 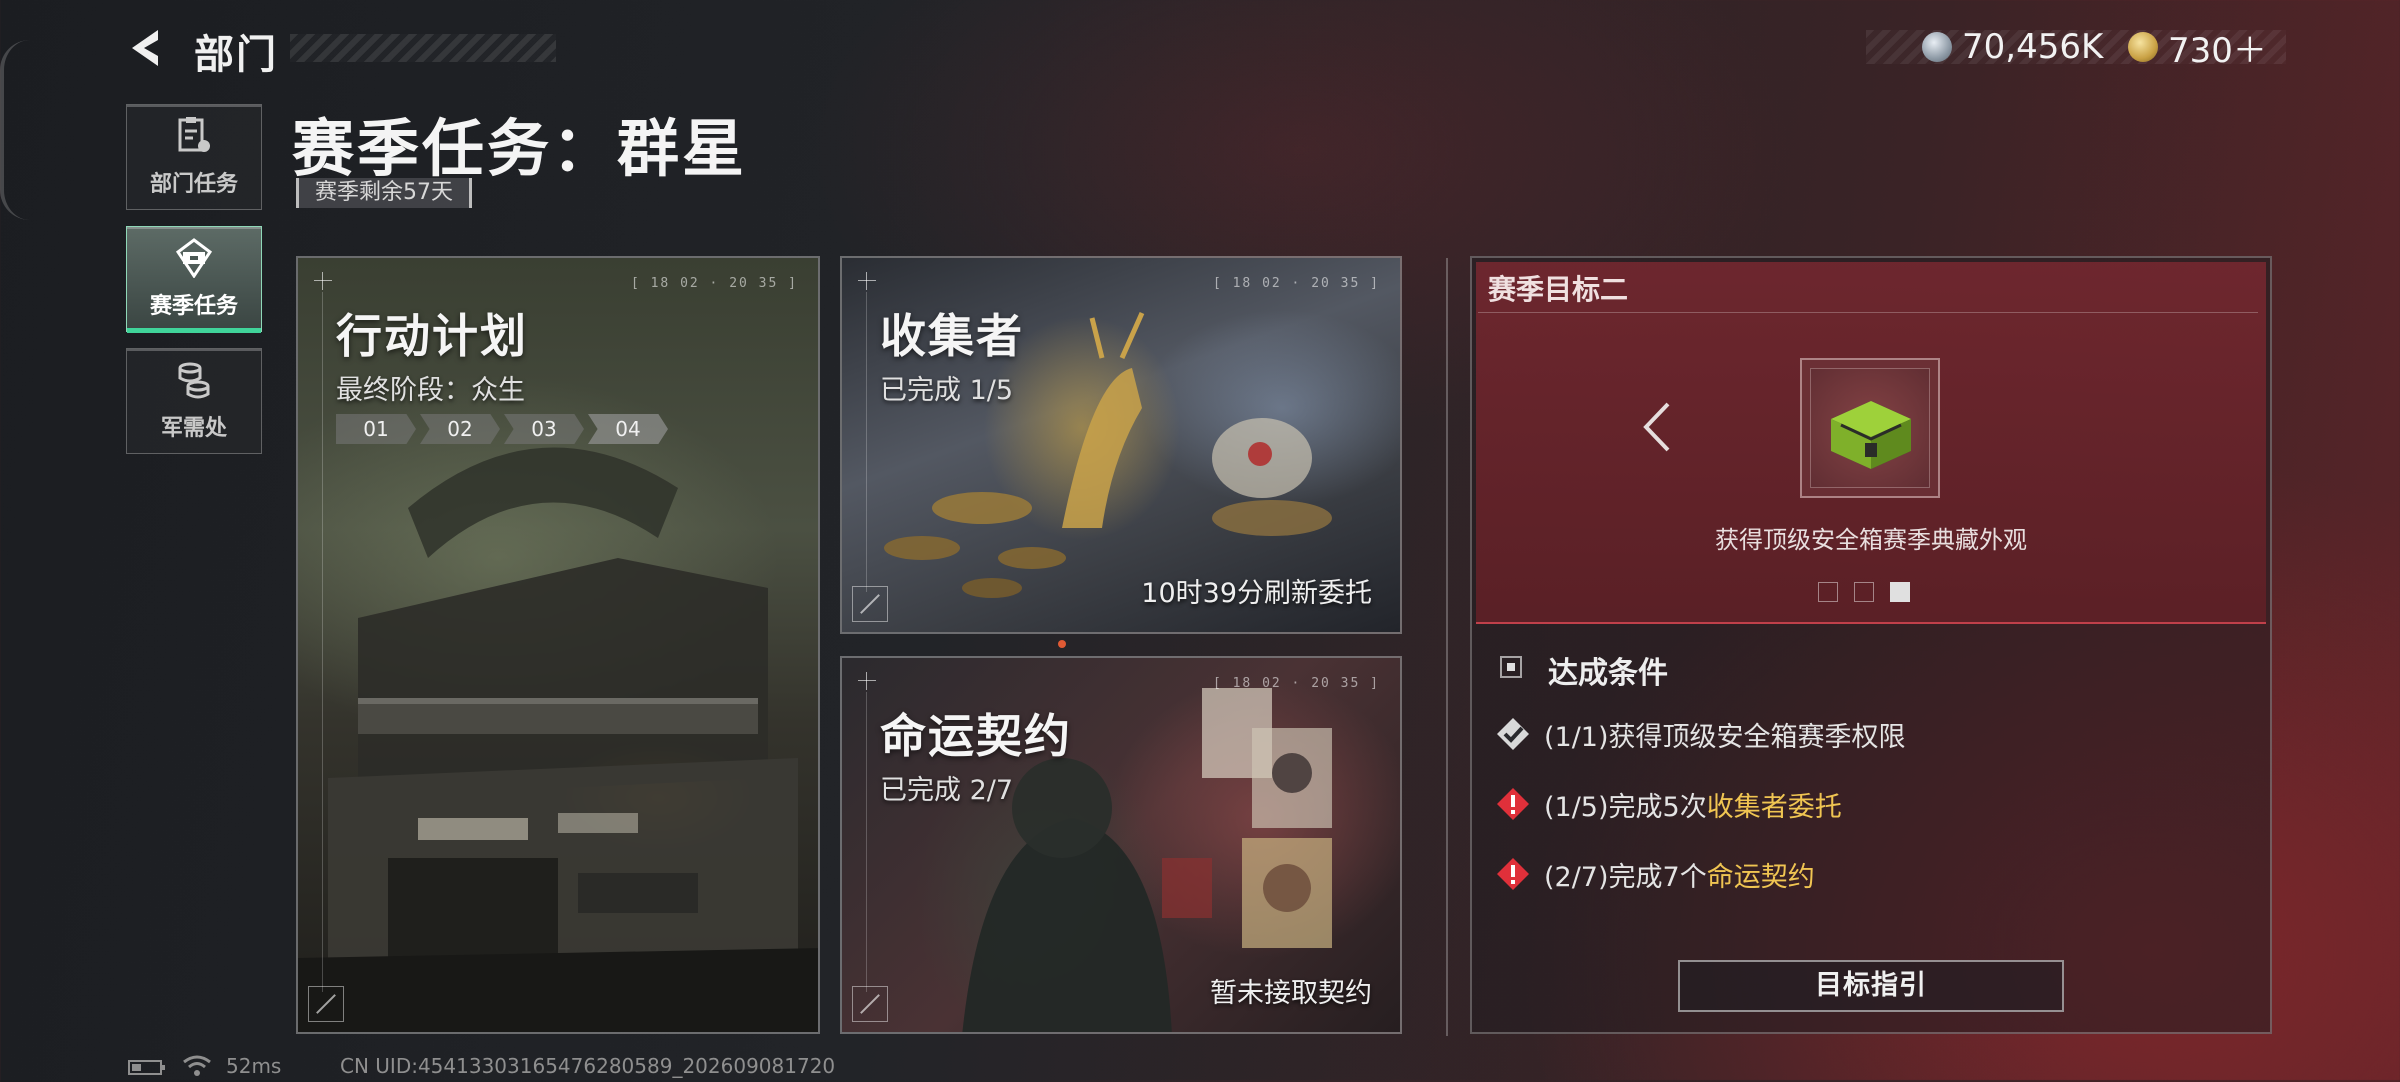 I want to click on battery-icon, so click(x=146, y=1067).